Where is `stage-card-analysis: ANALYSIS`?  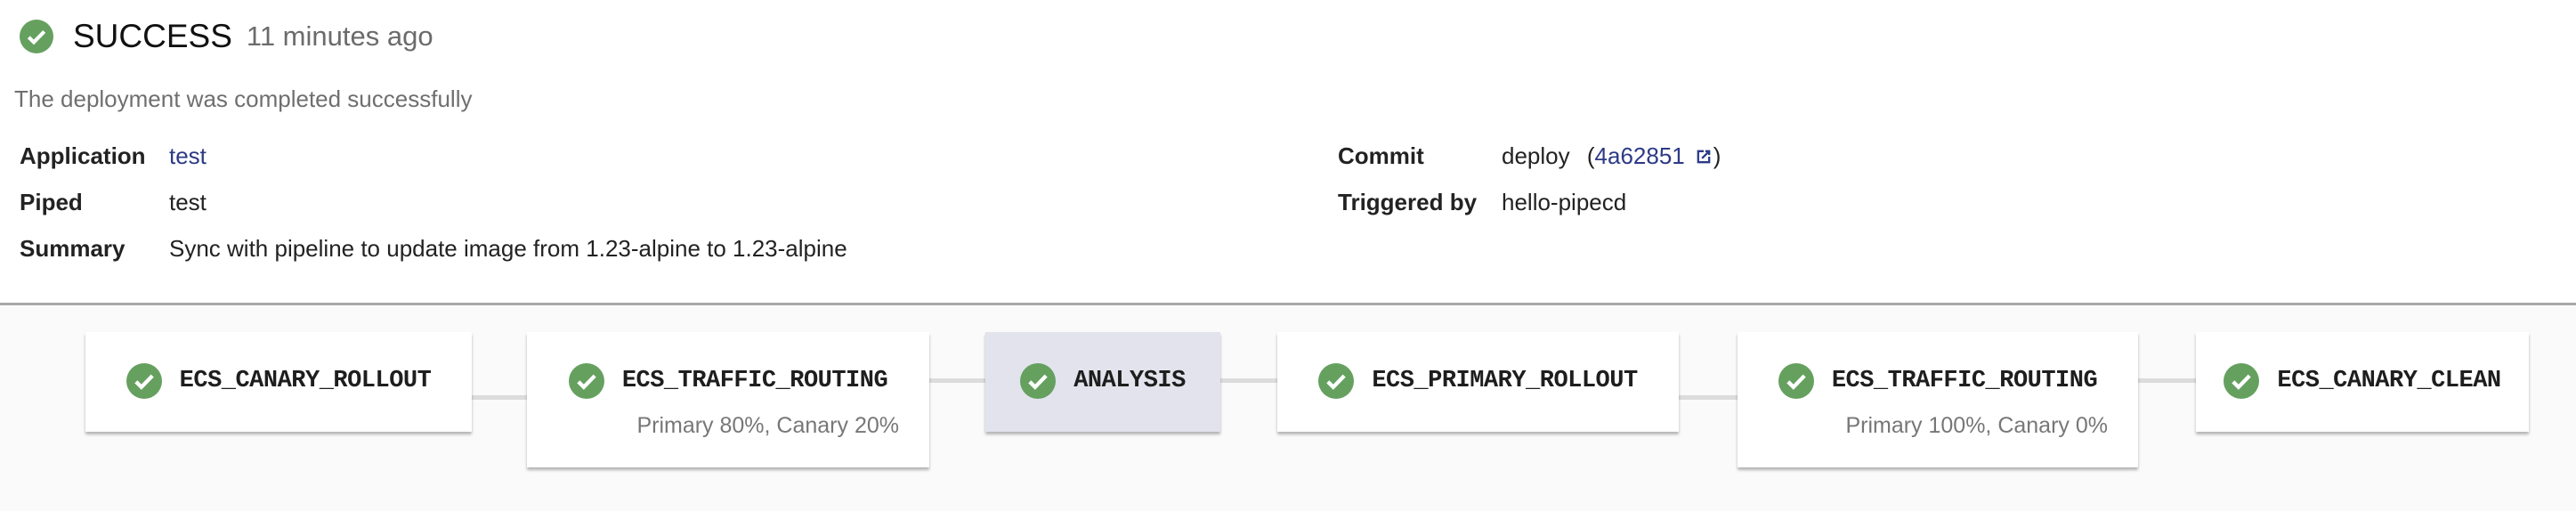
stage-card-analysis: ANALYSIS is located at coordinates (1103, 382).